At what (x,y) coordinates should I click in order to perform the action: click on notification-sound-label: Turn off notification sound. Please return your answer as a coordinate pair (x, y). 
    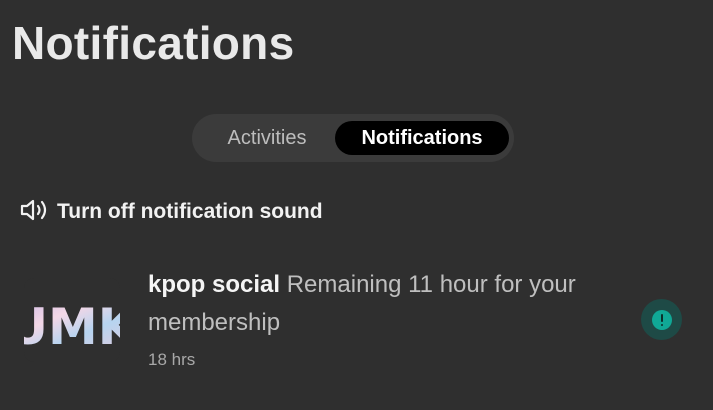
    Looking at the image, I should click on (190, 211).